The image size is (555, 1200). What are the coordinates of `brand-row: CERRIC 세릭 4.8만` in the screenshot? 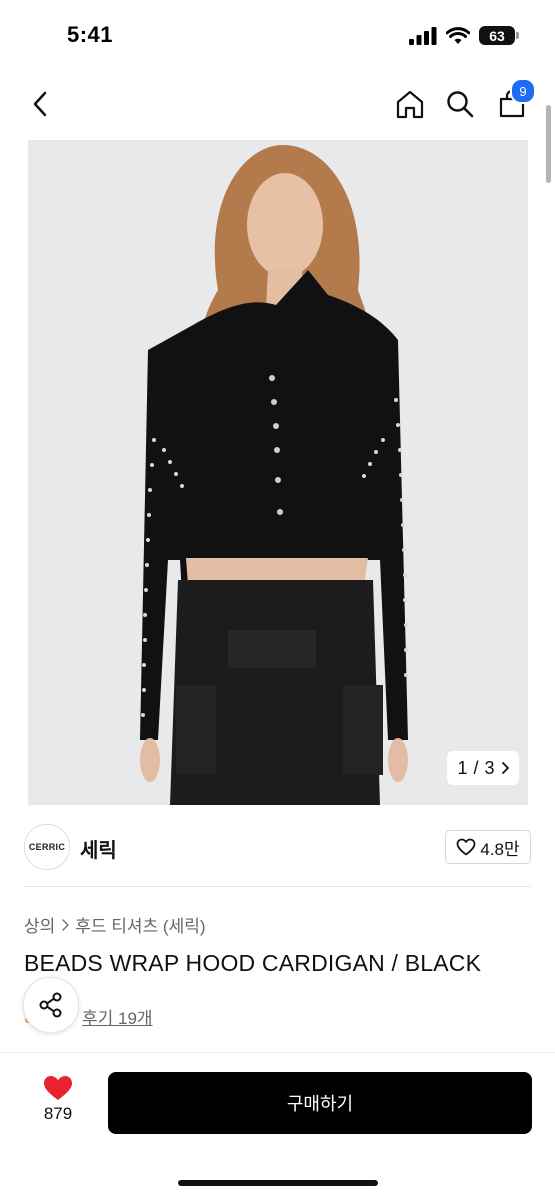 It's located at (277, 847).